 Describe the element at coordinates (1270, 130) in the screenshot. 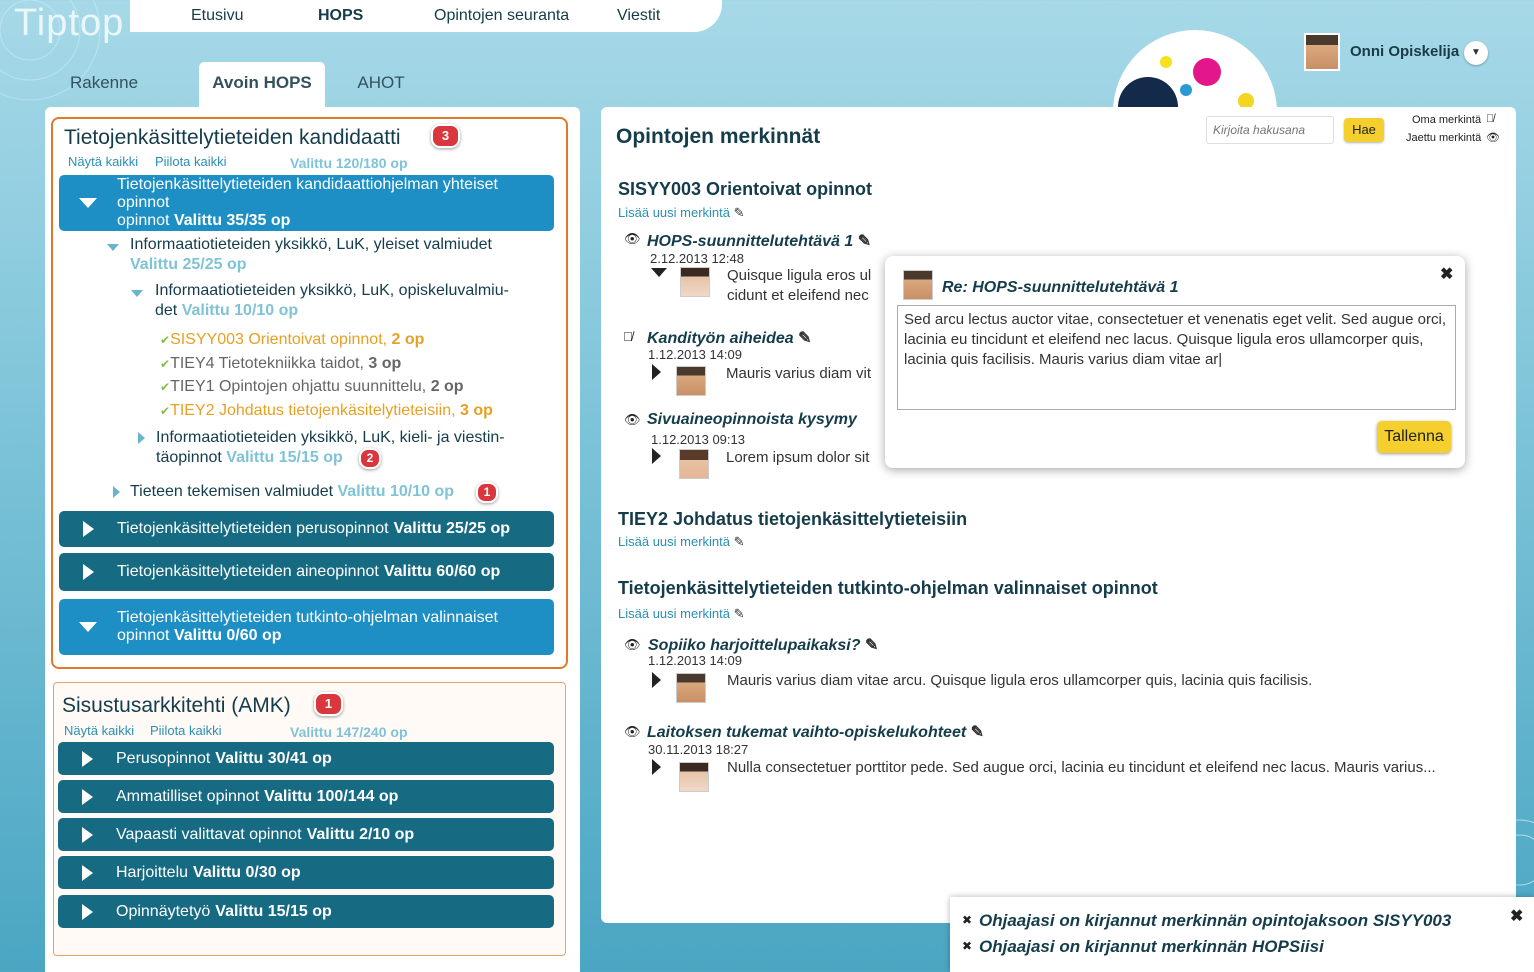

I see `search-input` at that location.